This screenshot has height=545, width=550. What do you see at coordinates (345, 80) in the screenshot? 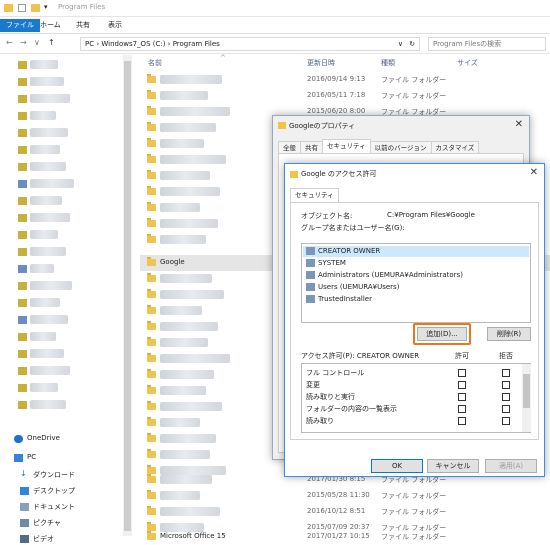
I see `table-row: 2016/09/14 9:13 ファイル フォルダー` at bounding box center [345, 80].